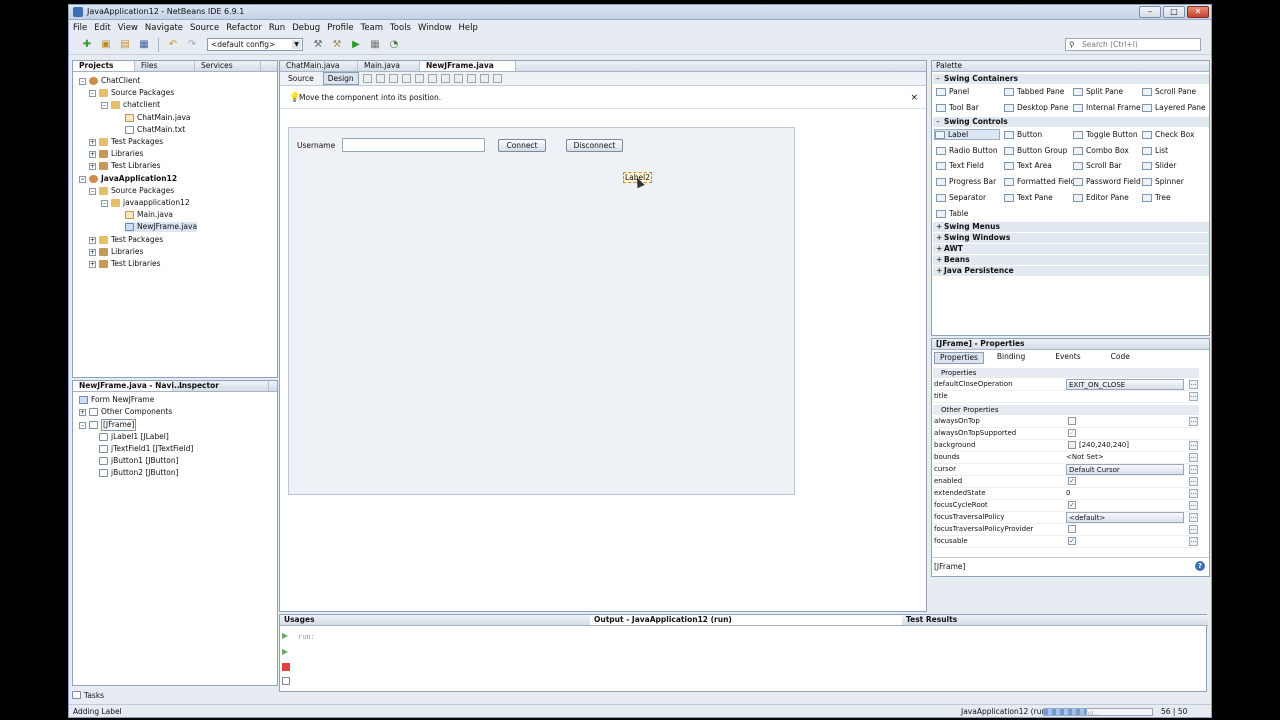 The width and height of the screenshot is (1280, 720). What do you see at coordinates (1155, 150) in the screenshot?
I see `palette-list: List` at bounding box center [1155, 150].